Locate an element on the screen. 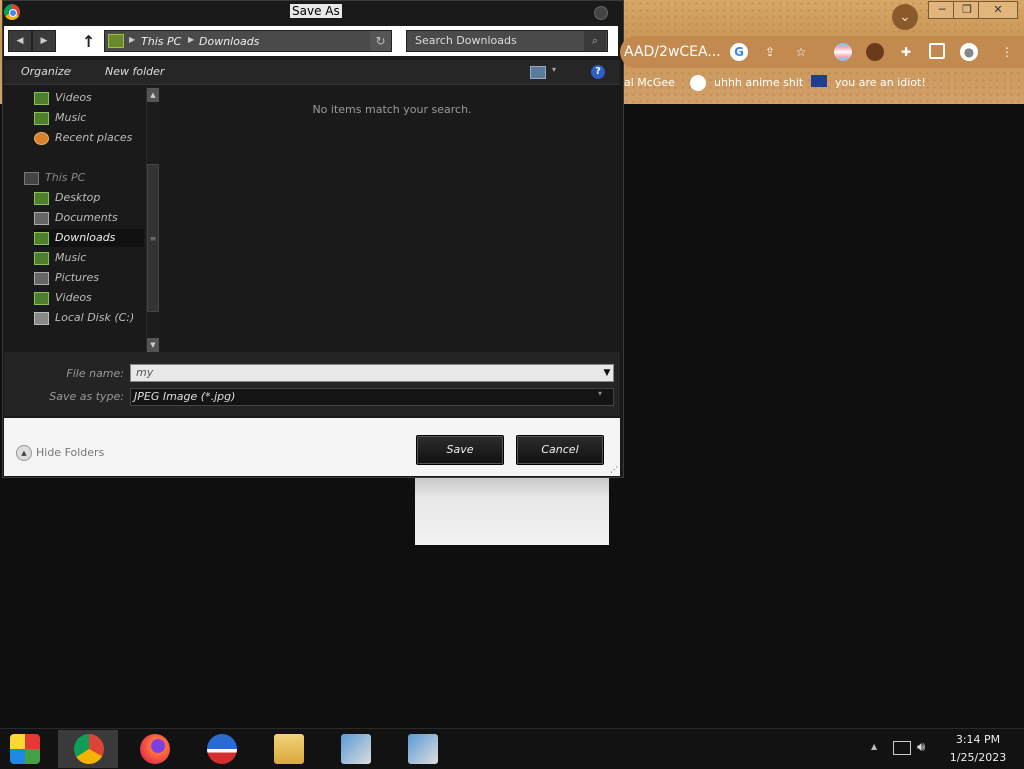  page-image-preview is located at coordinates (512, 511).